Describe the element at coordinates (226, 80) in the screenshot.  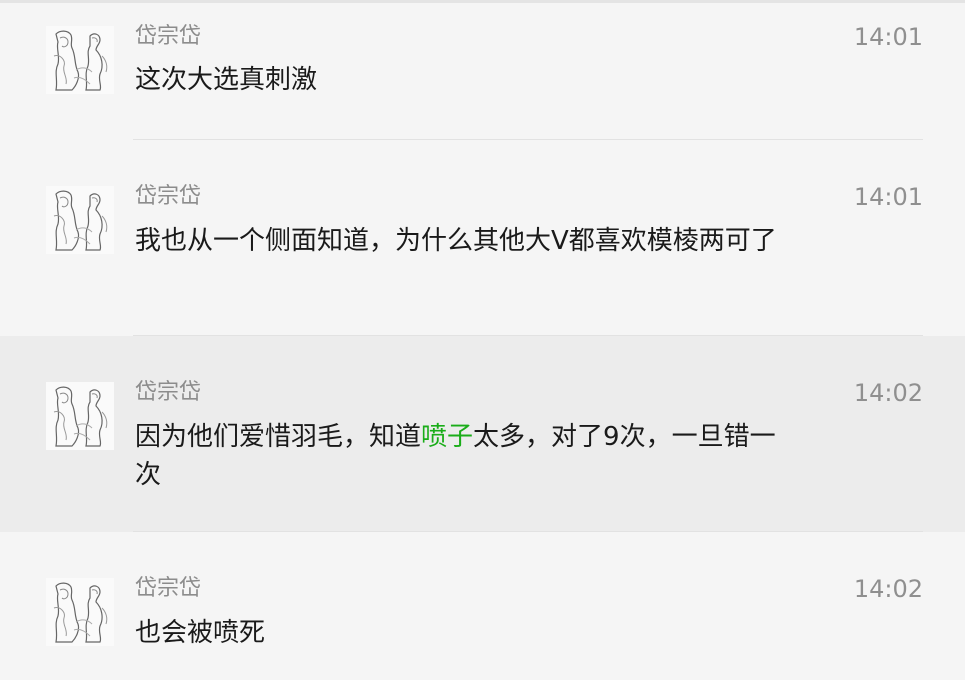
I see `message-text: 这次大选真刺激` at that location.